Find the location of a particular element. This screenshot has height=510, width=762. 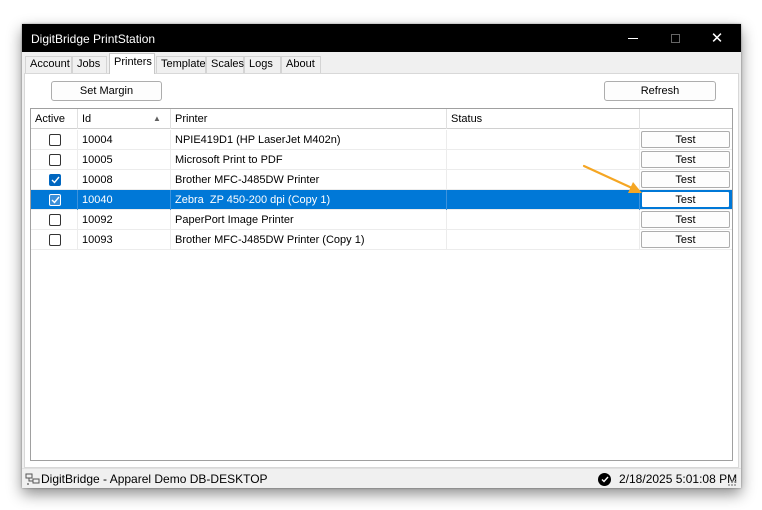

annotation-arrow-icon is located at coordinates (612, 178).